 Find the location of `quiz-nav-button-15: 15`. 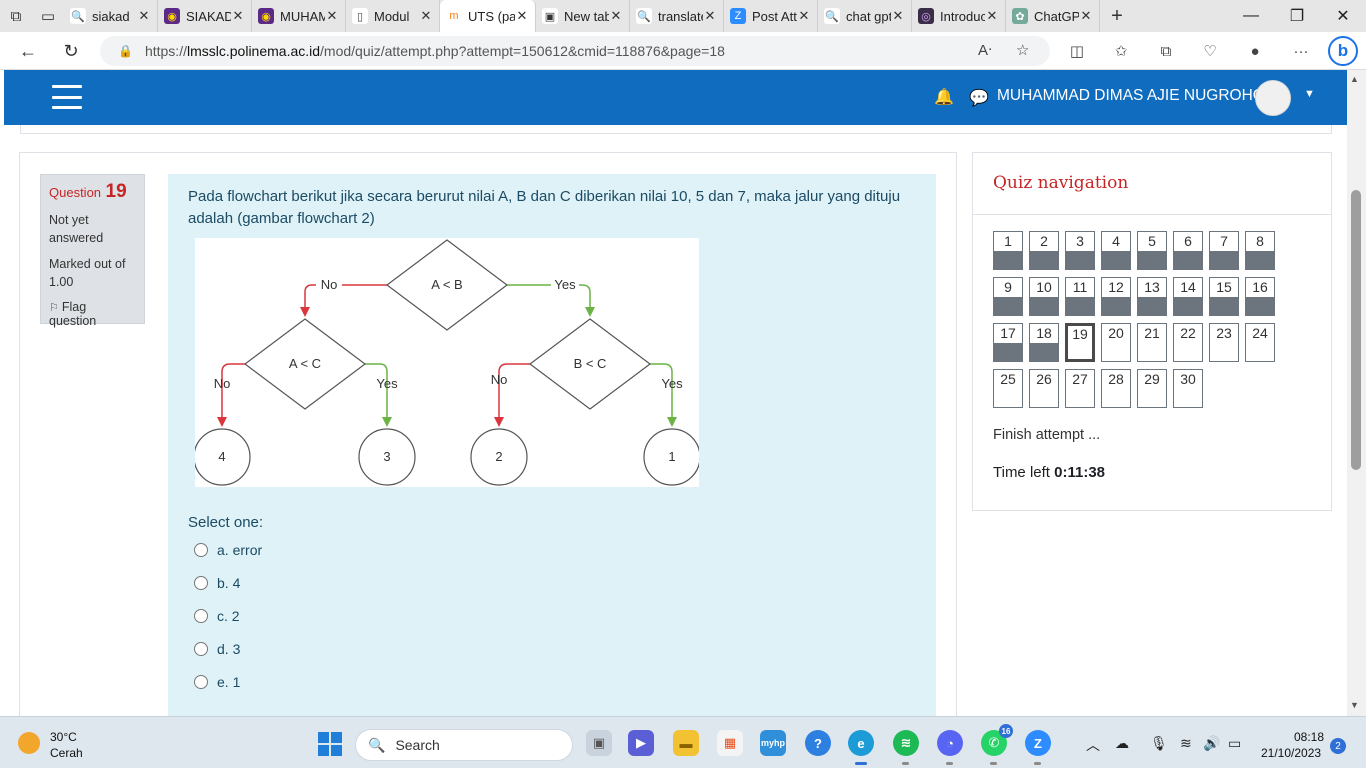

quiz-nav-button-15: 15 is located at coordinates (1224, 296).